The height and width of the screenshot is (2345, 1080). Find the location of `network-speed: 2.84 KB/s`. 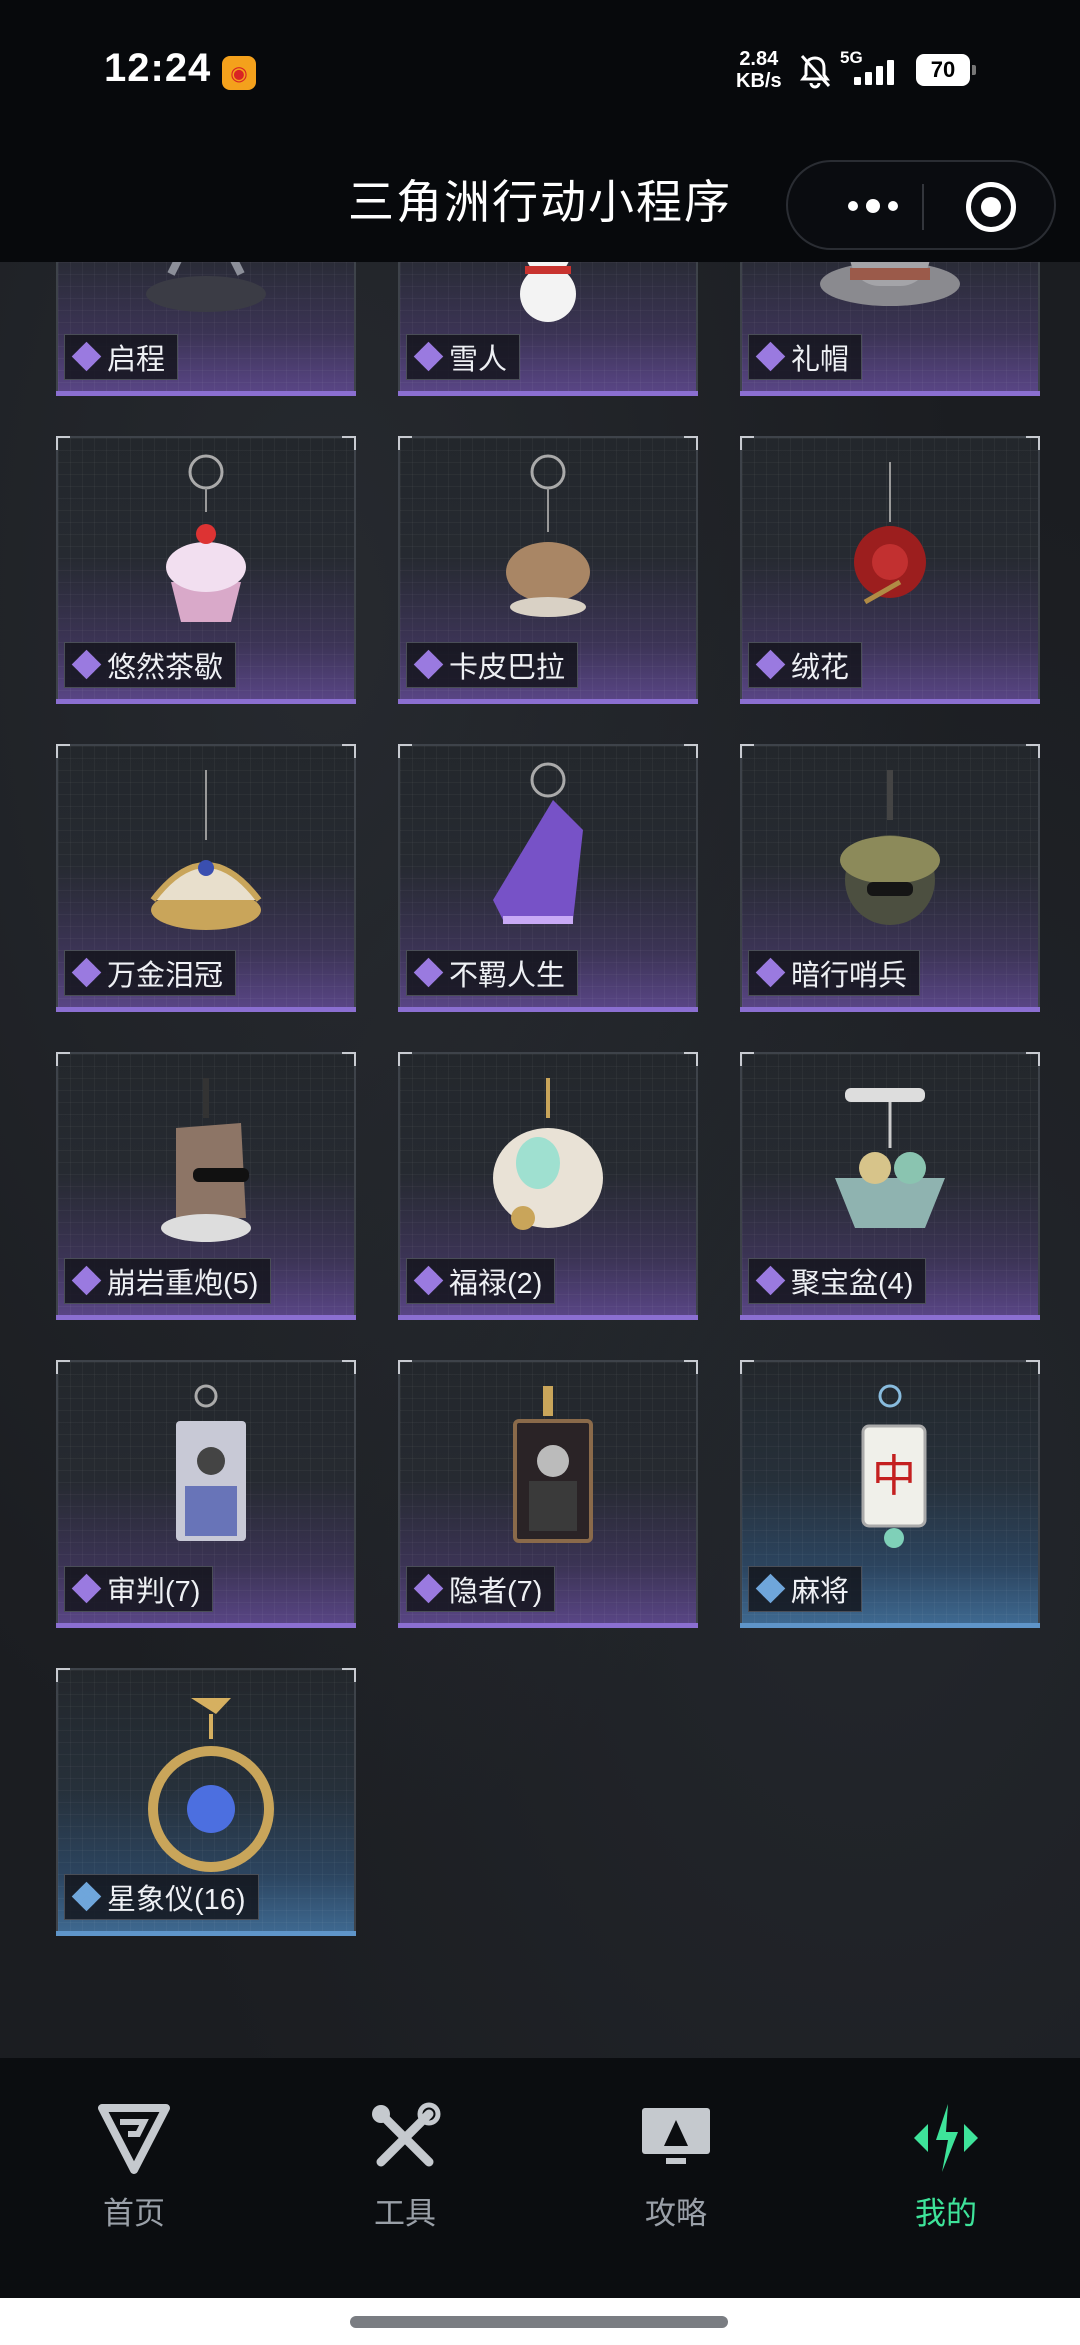

network-speed: 2.84 KB/s is located at coordinates (759, 70).